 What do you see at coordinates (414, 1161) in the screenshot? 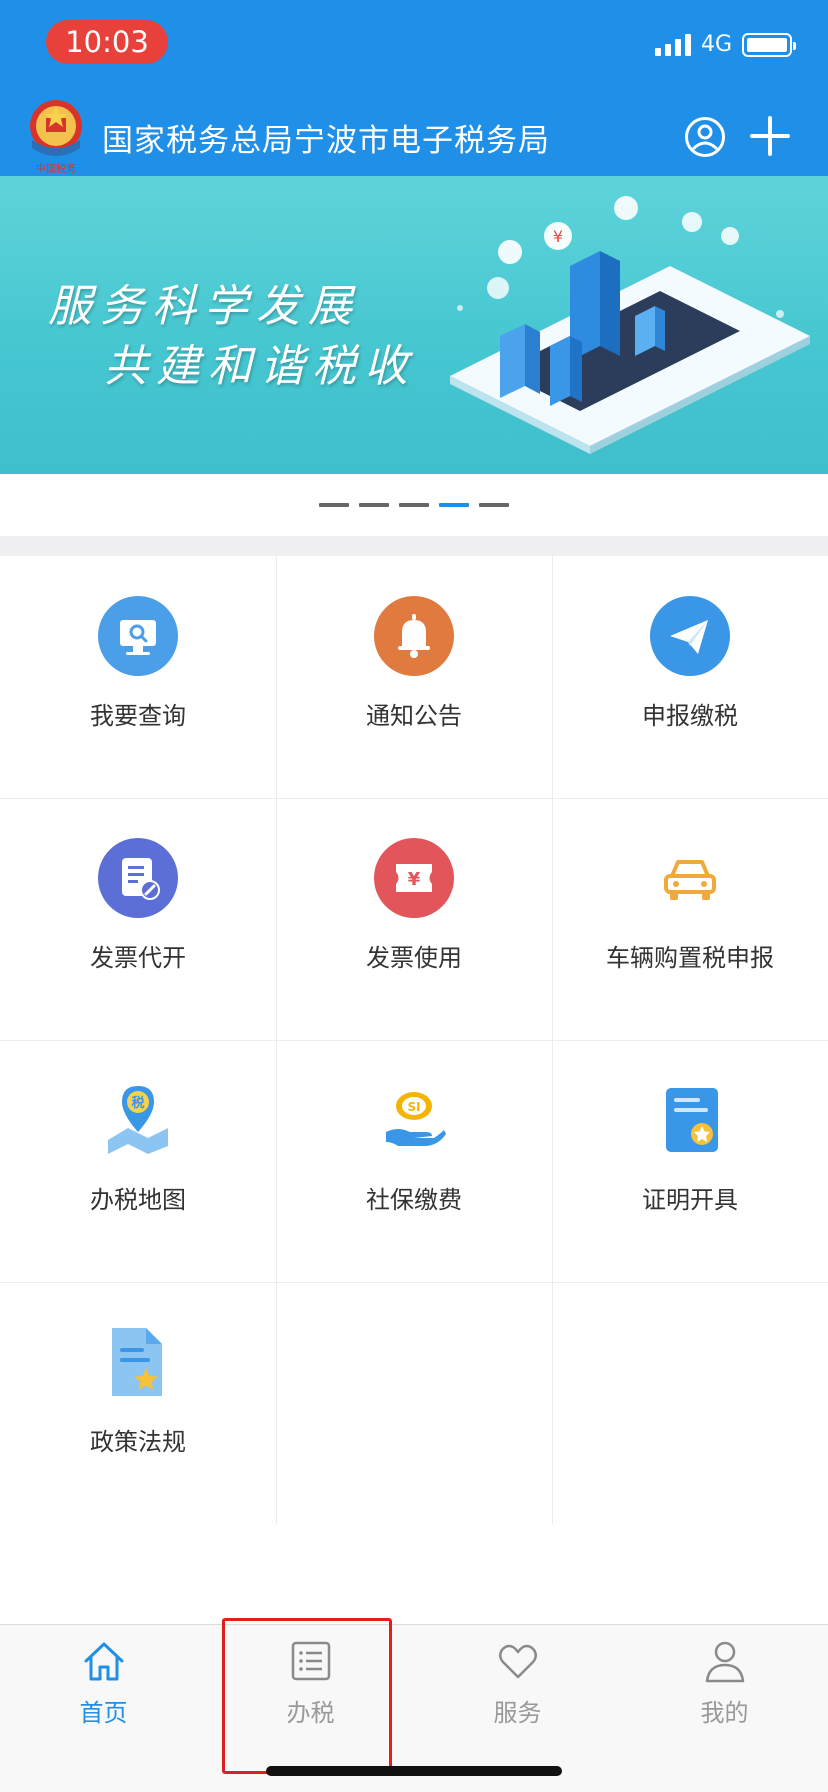
I see `grid-item-social-security: SI 社保缴费` at bounding box center [414, 1161].